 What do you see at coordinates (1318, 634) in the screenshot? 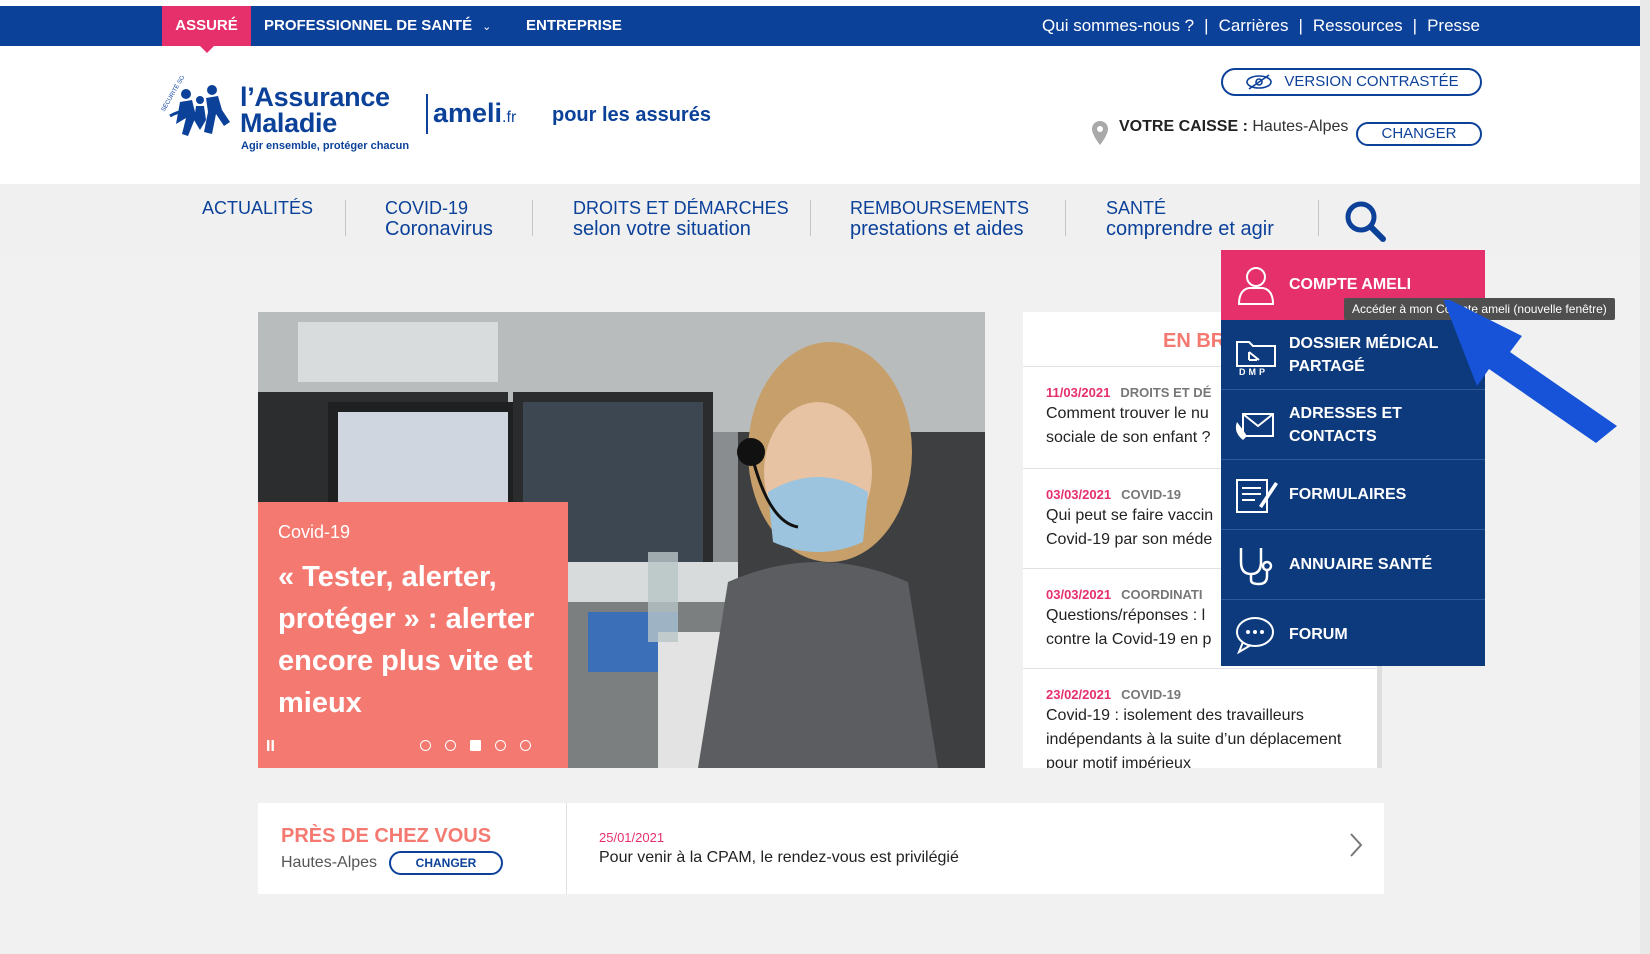
I see `menu-forum-label: FORUM` at bounding box center [1318, 634].